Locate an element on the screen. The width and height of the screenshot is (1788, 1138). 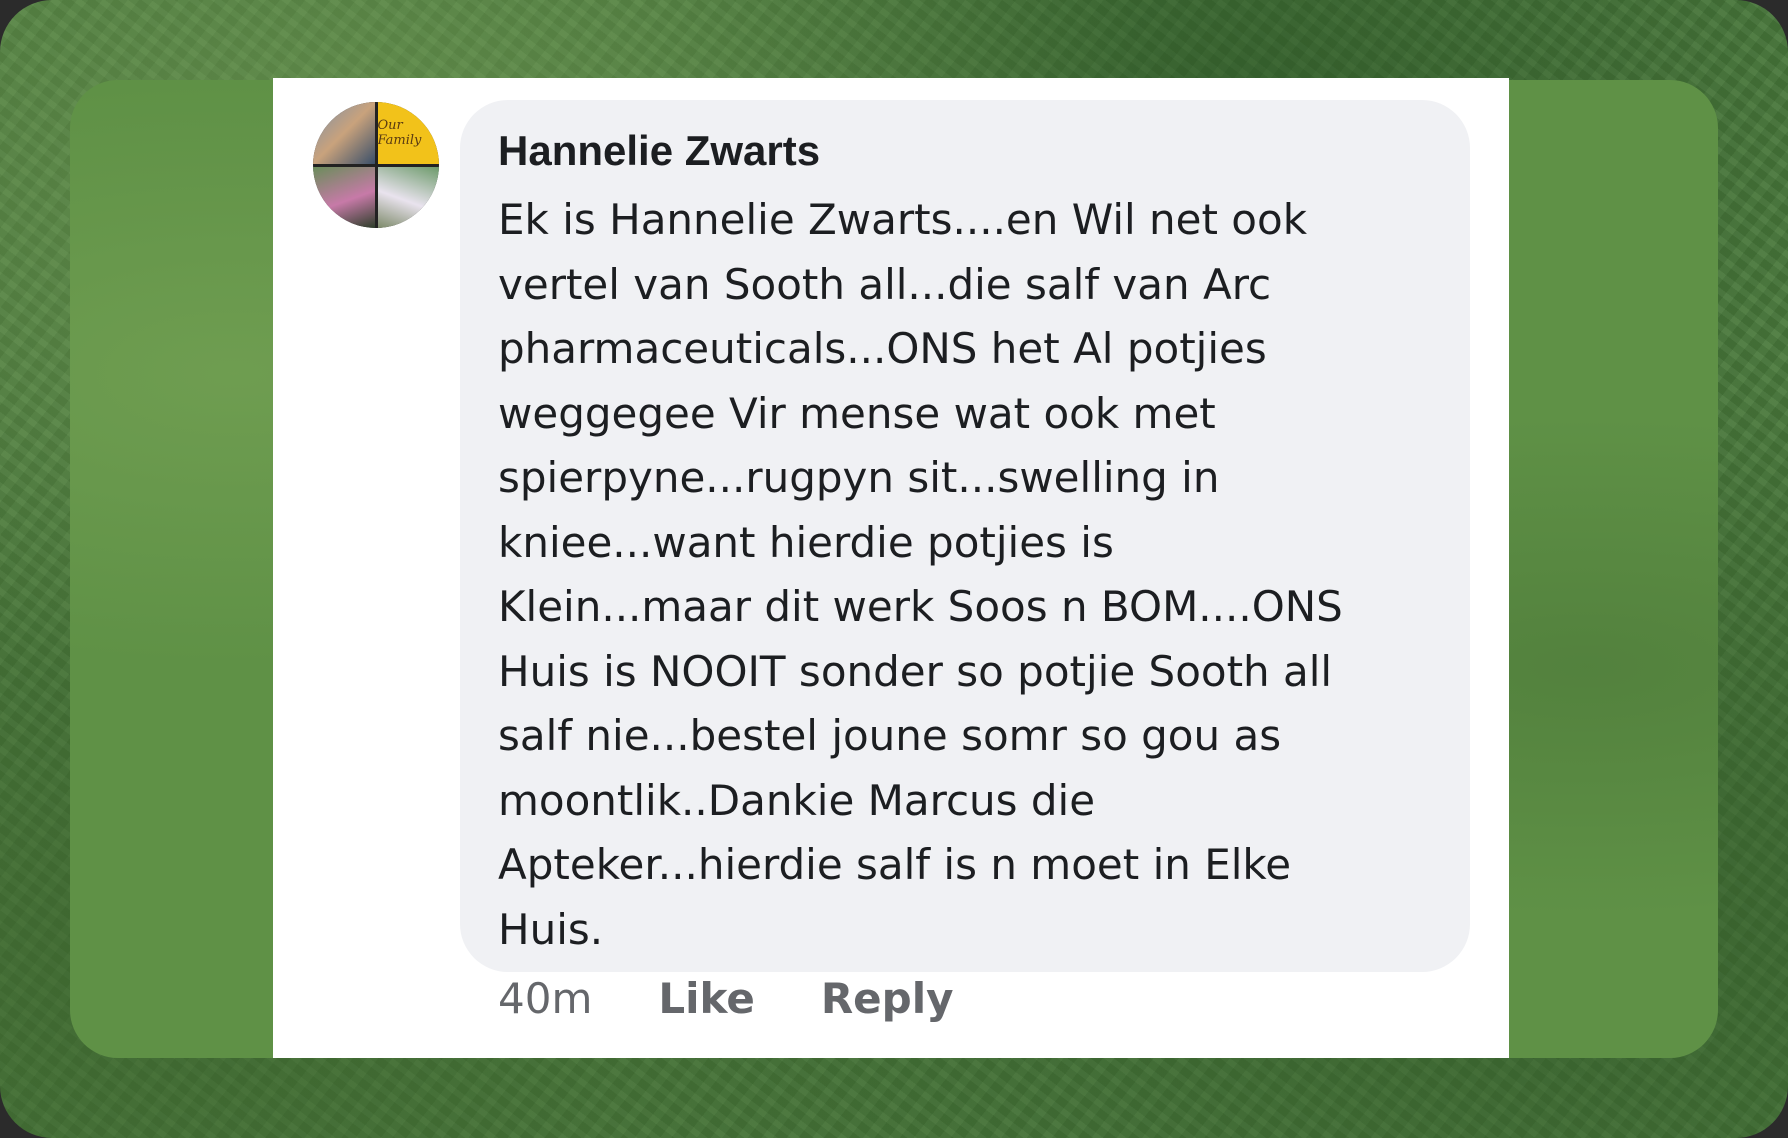
avatar: Our Family is located at coordinates (376, 165).